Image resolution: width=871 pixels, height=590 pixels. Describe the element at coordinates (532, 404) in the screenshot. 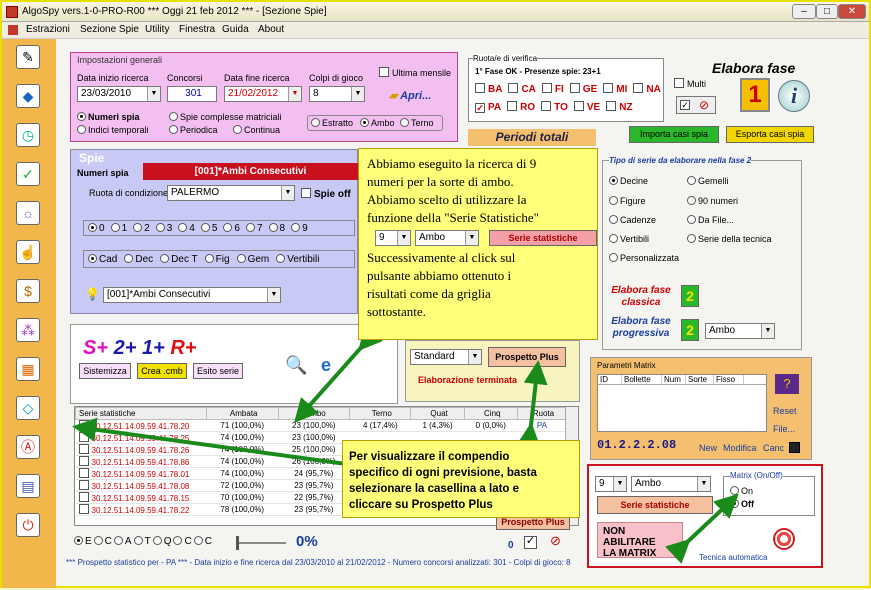

I see `arrow-to-prospetto` at that location.